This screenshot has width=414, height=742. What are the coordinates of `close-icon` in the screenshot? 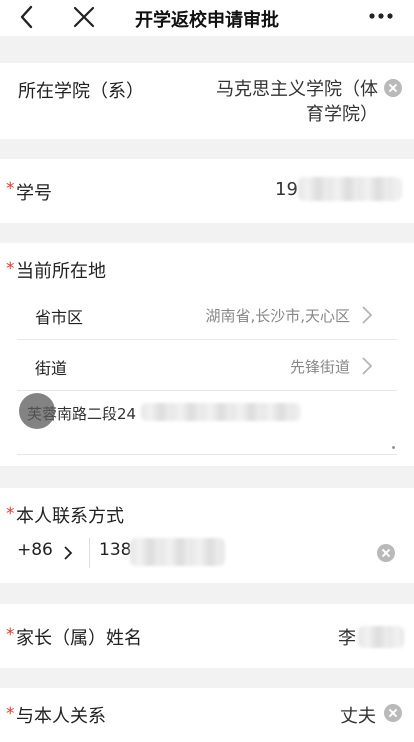 It's located at (84, 17).